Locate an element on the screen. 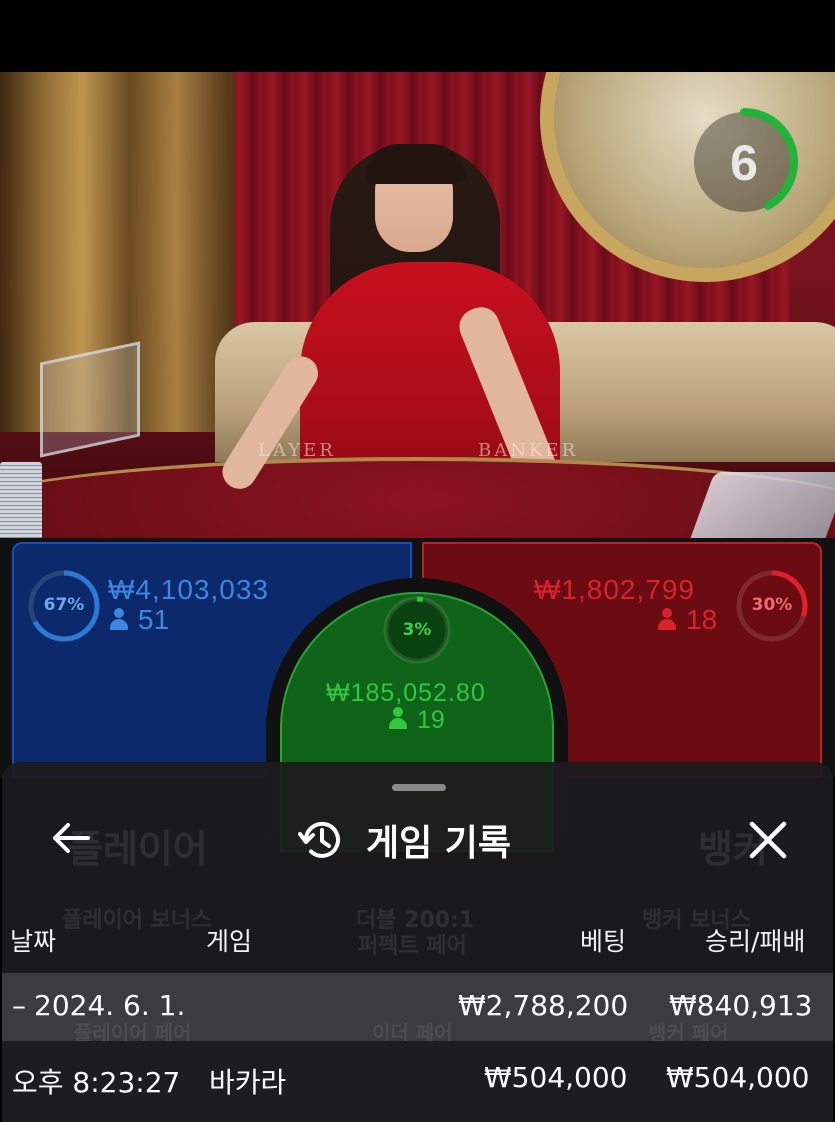 The height and width of the screenshot is (1122, 835). close-icon is located at coordinates (768, 840).